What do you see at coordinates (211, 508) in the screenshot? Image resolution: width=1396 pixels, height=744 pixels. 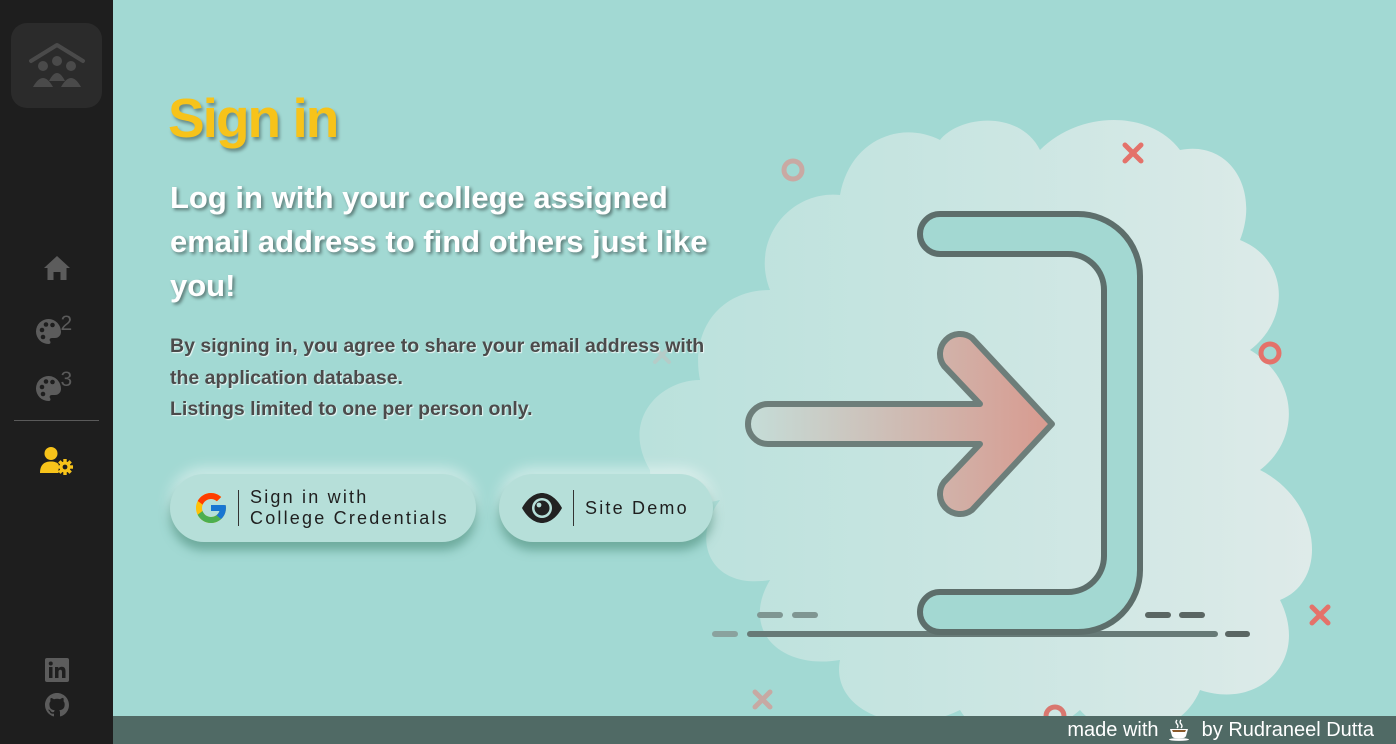 I see `google-icon` at bounding box center [211, 508].